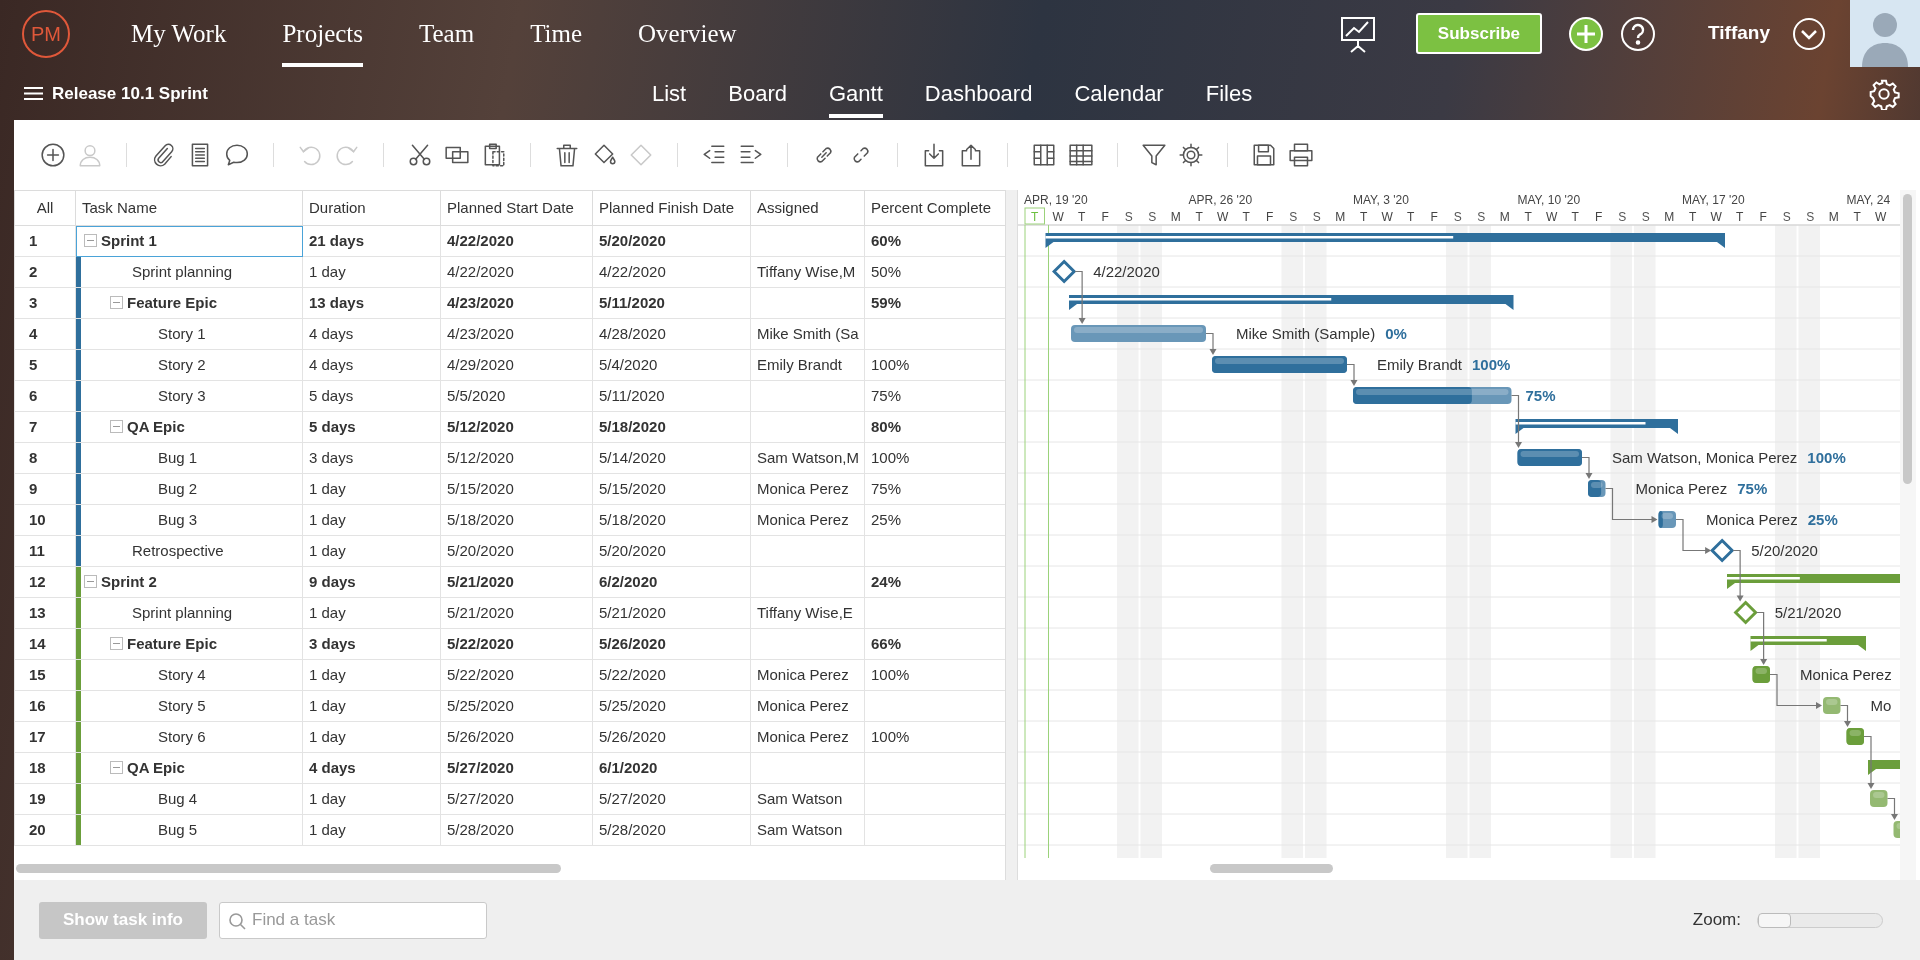 This screenshot has height=960, width=1920. I want to click on search-field: Find a task, so click(353, 920).